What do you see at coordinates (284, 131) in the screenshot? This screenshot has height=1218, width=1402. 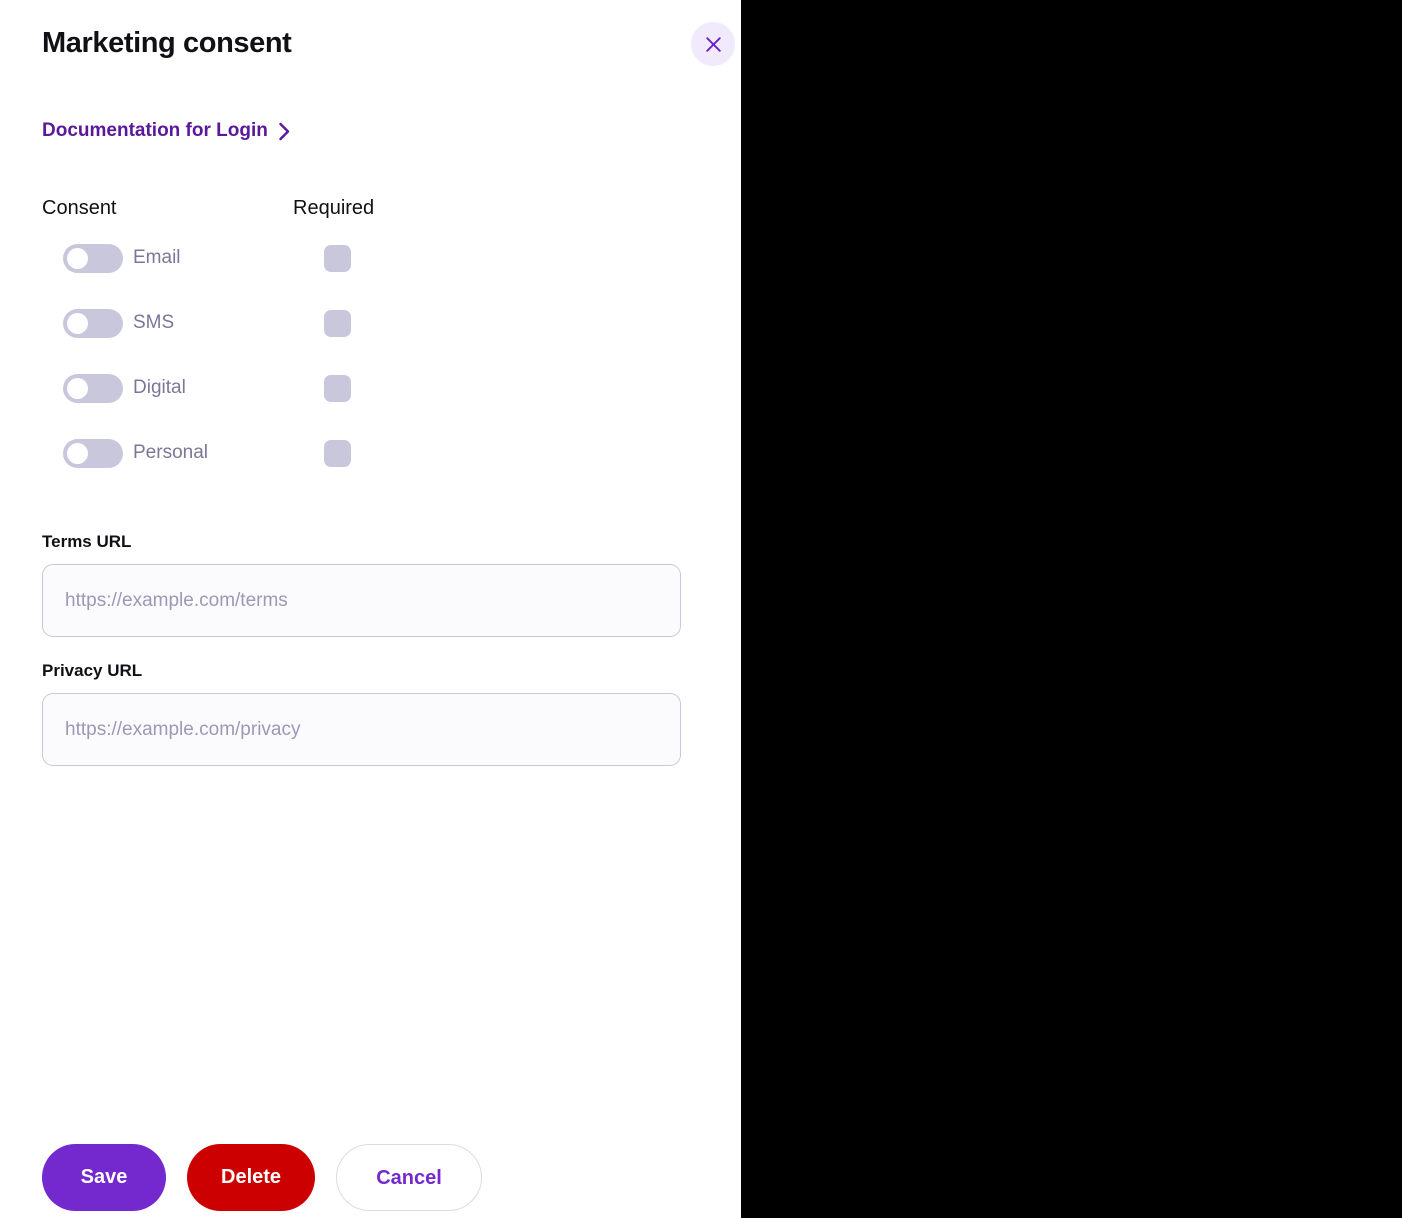 I see `chevron-right-icon` at bounding box center [284, 131].